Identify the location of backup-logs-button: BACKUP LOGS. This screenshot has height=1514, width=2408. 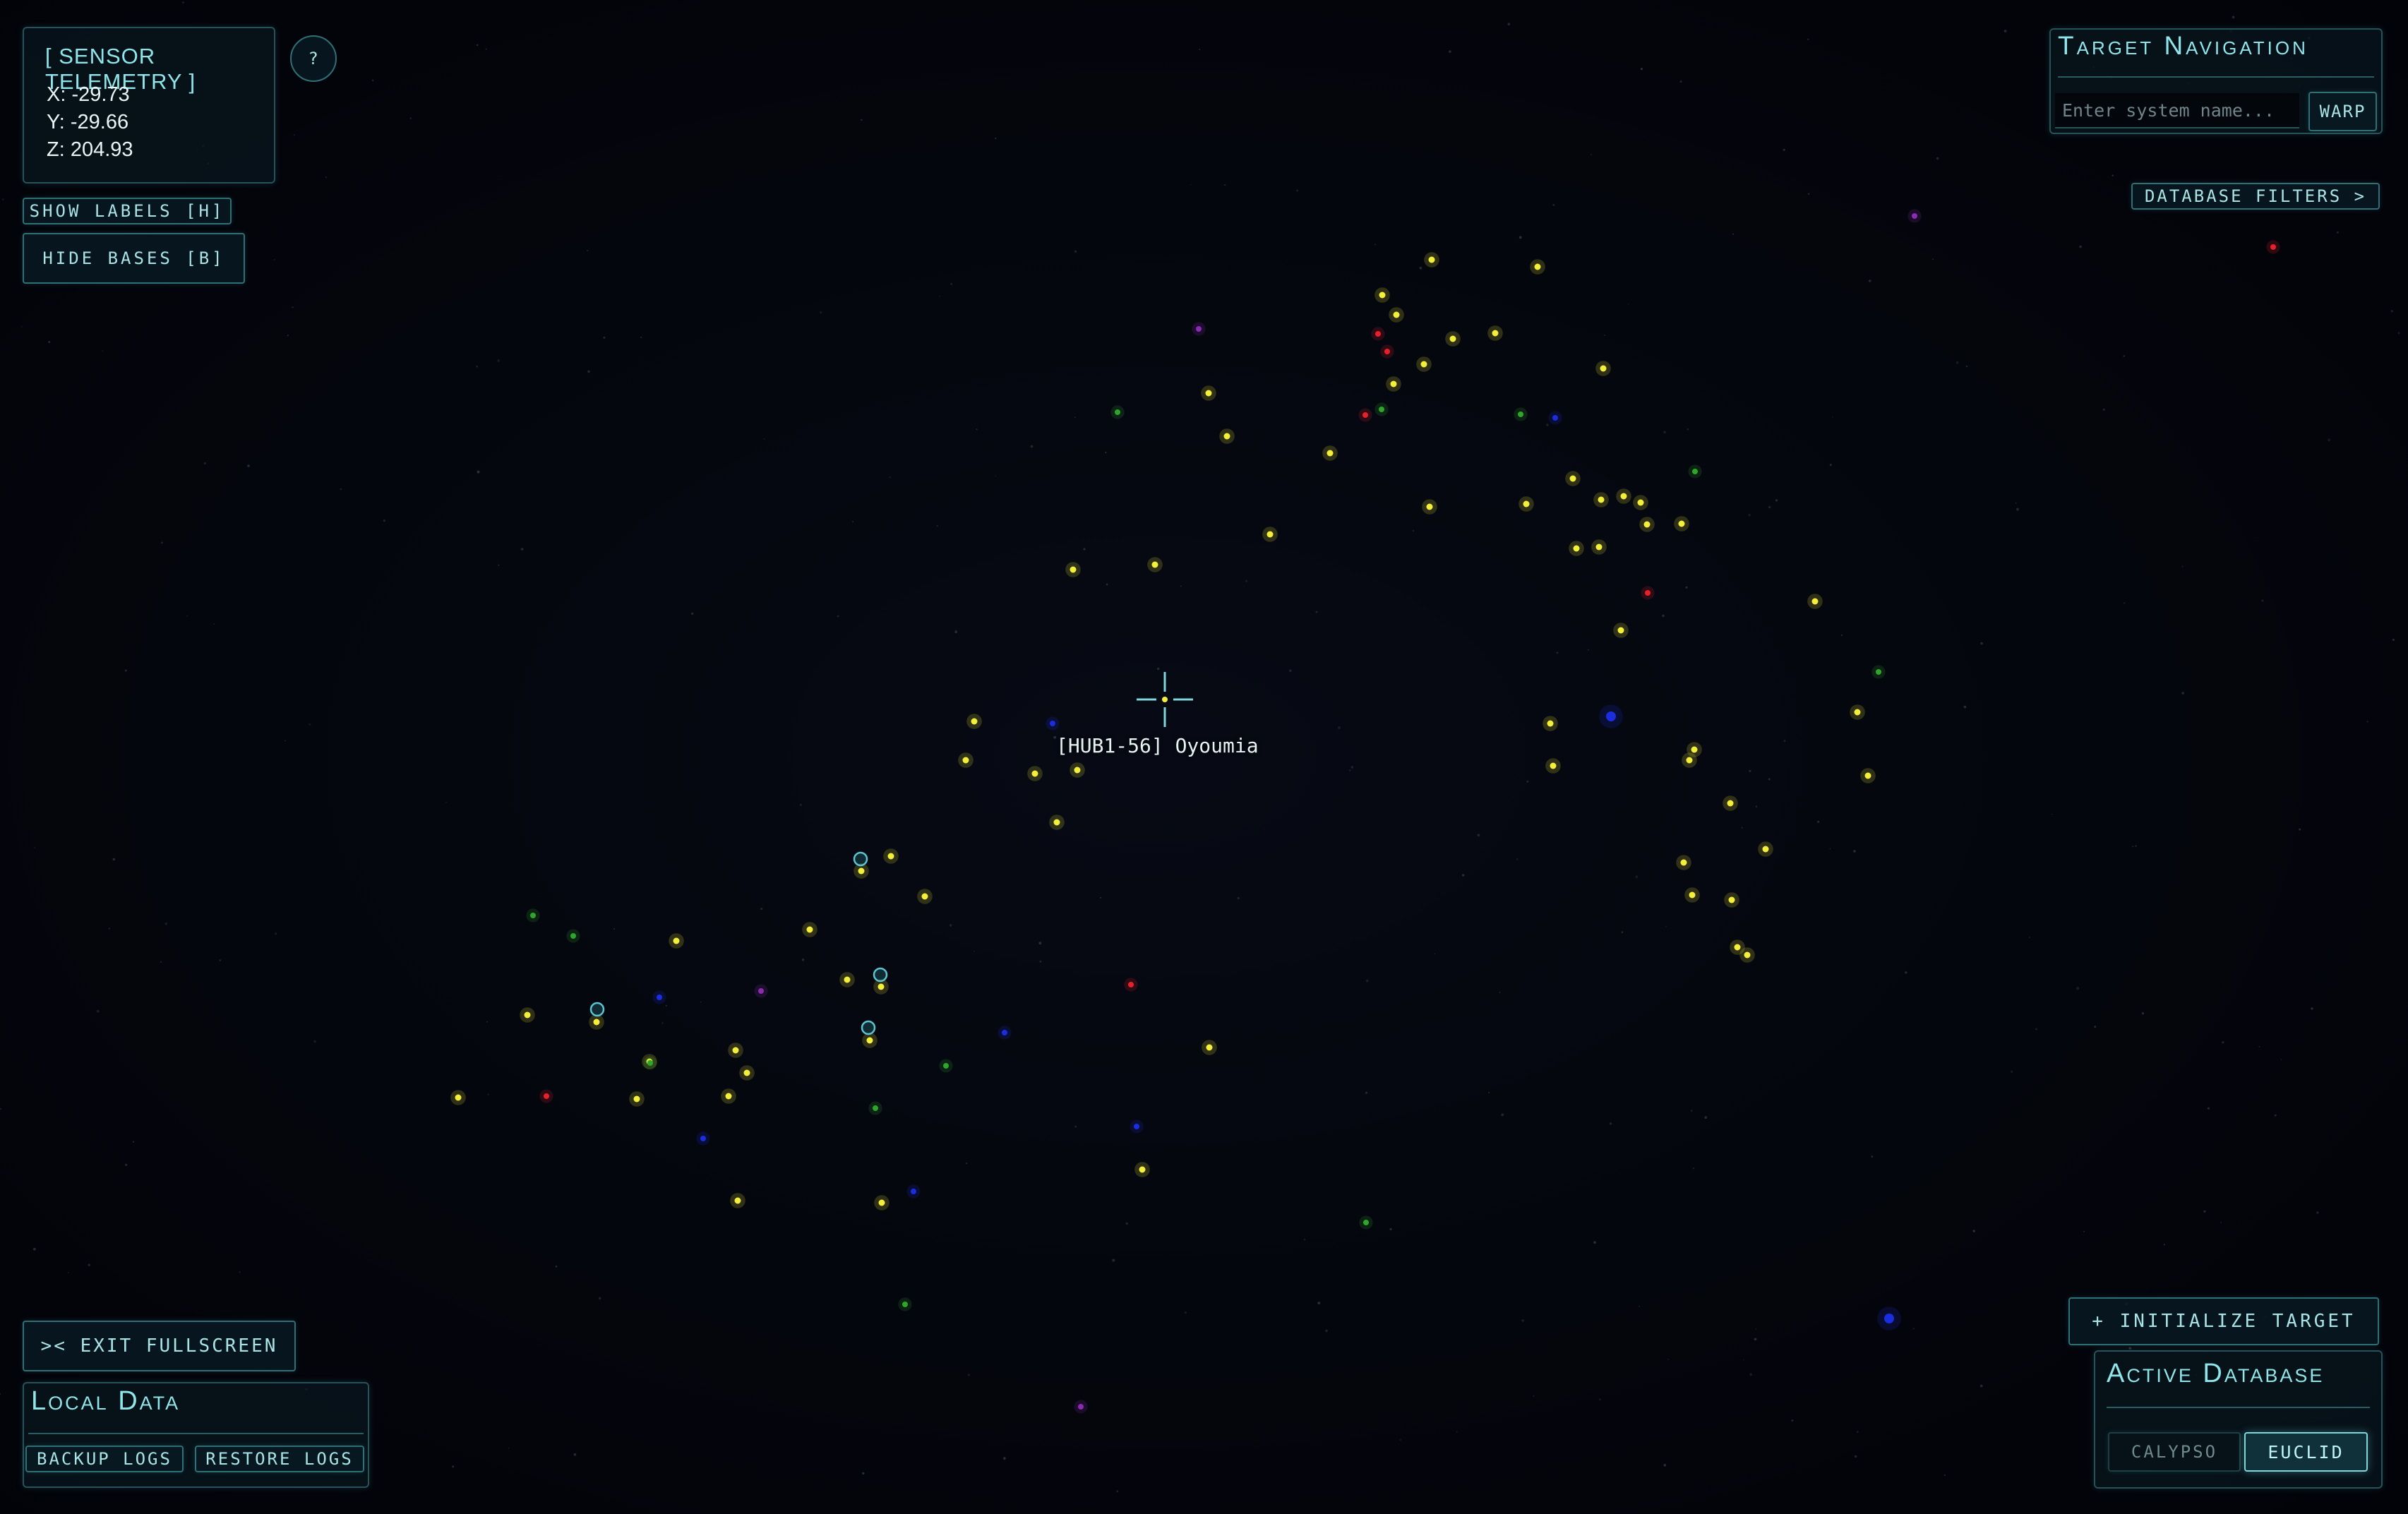
(105, 1459).